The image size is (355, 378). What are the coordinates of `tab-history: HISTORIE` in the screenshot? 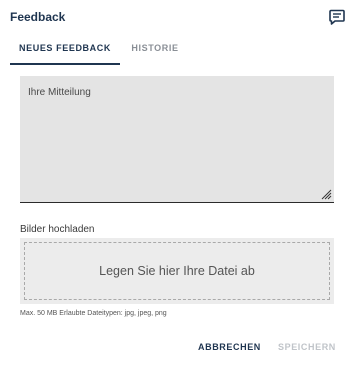 It's located at (155, 49).